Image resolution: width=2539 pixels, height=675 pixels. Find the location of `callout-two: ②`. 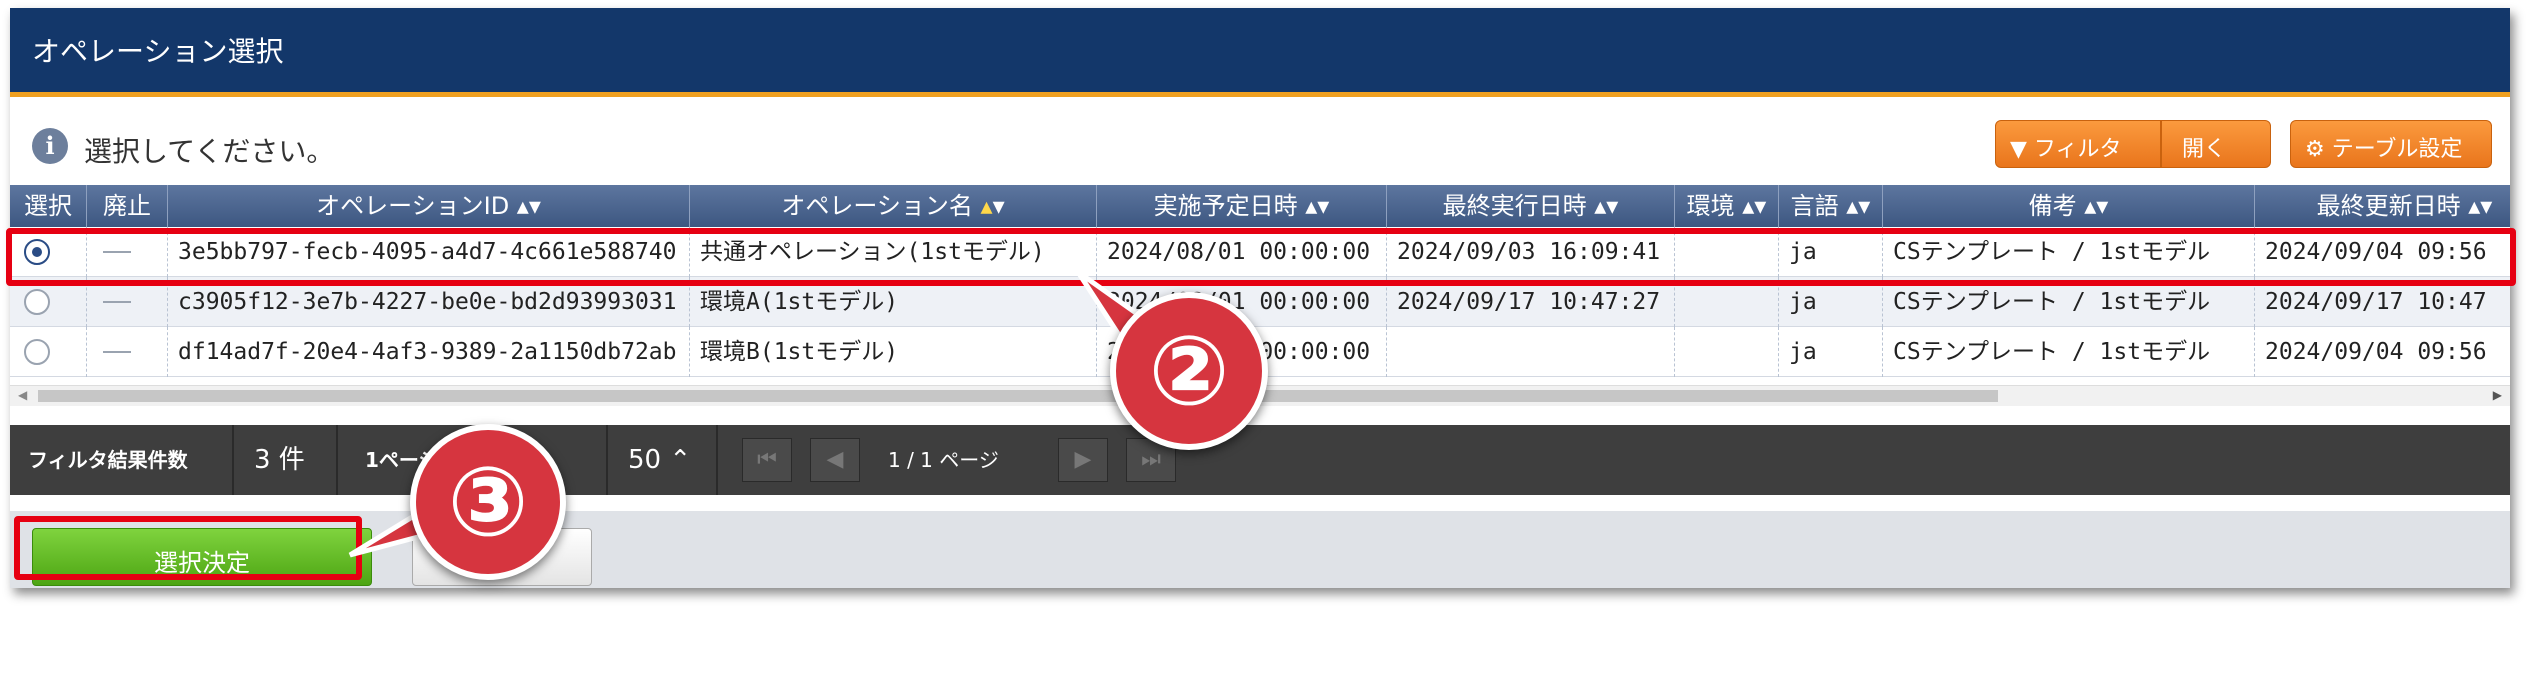

callout-two: ② is located at coordinates (1189, 371).